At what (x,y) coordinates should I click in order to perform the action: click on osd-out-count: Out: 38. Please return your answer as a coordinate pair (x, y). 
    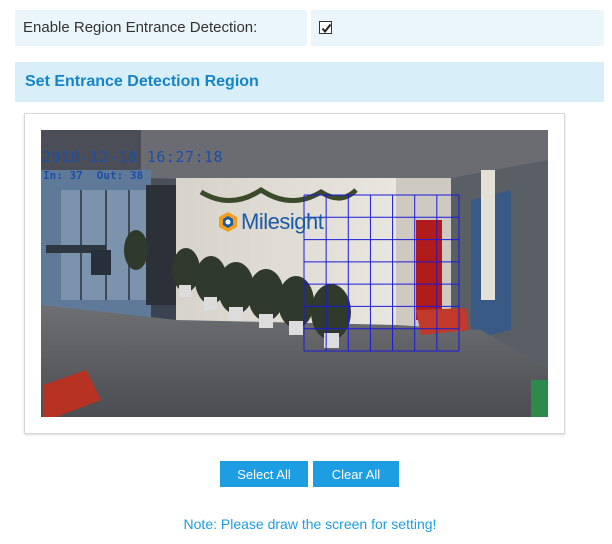
    Looking at the image, I should click on (120, 175).